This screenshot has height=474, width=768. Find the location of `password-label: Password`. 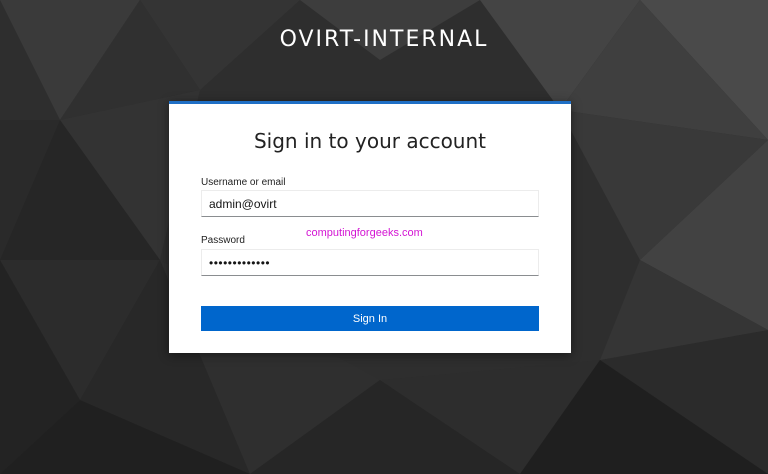

password-label: Password is located at coordinates (223, 240).